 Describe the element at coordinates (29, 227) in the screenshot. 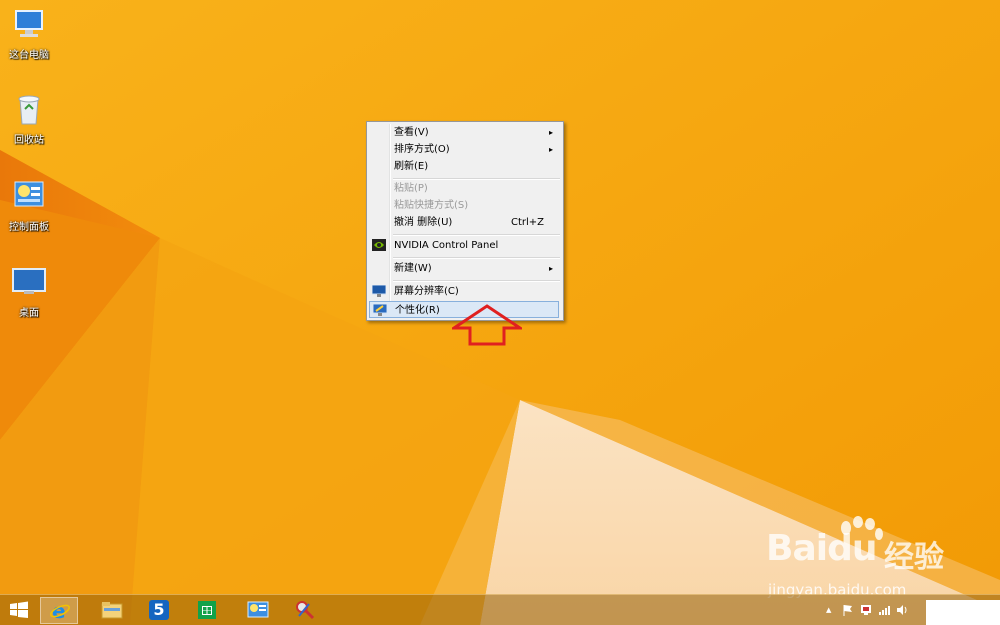

I see `desktop-icon-label: 控制面板` at that location.